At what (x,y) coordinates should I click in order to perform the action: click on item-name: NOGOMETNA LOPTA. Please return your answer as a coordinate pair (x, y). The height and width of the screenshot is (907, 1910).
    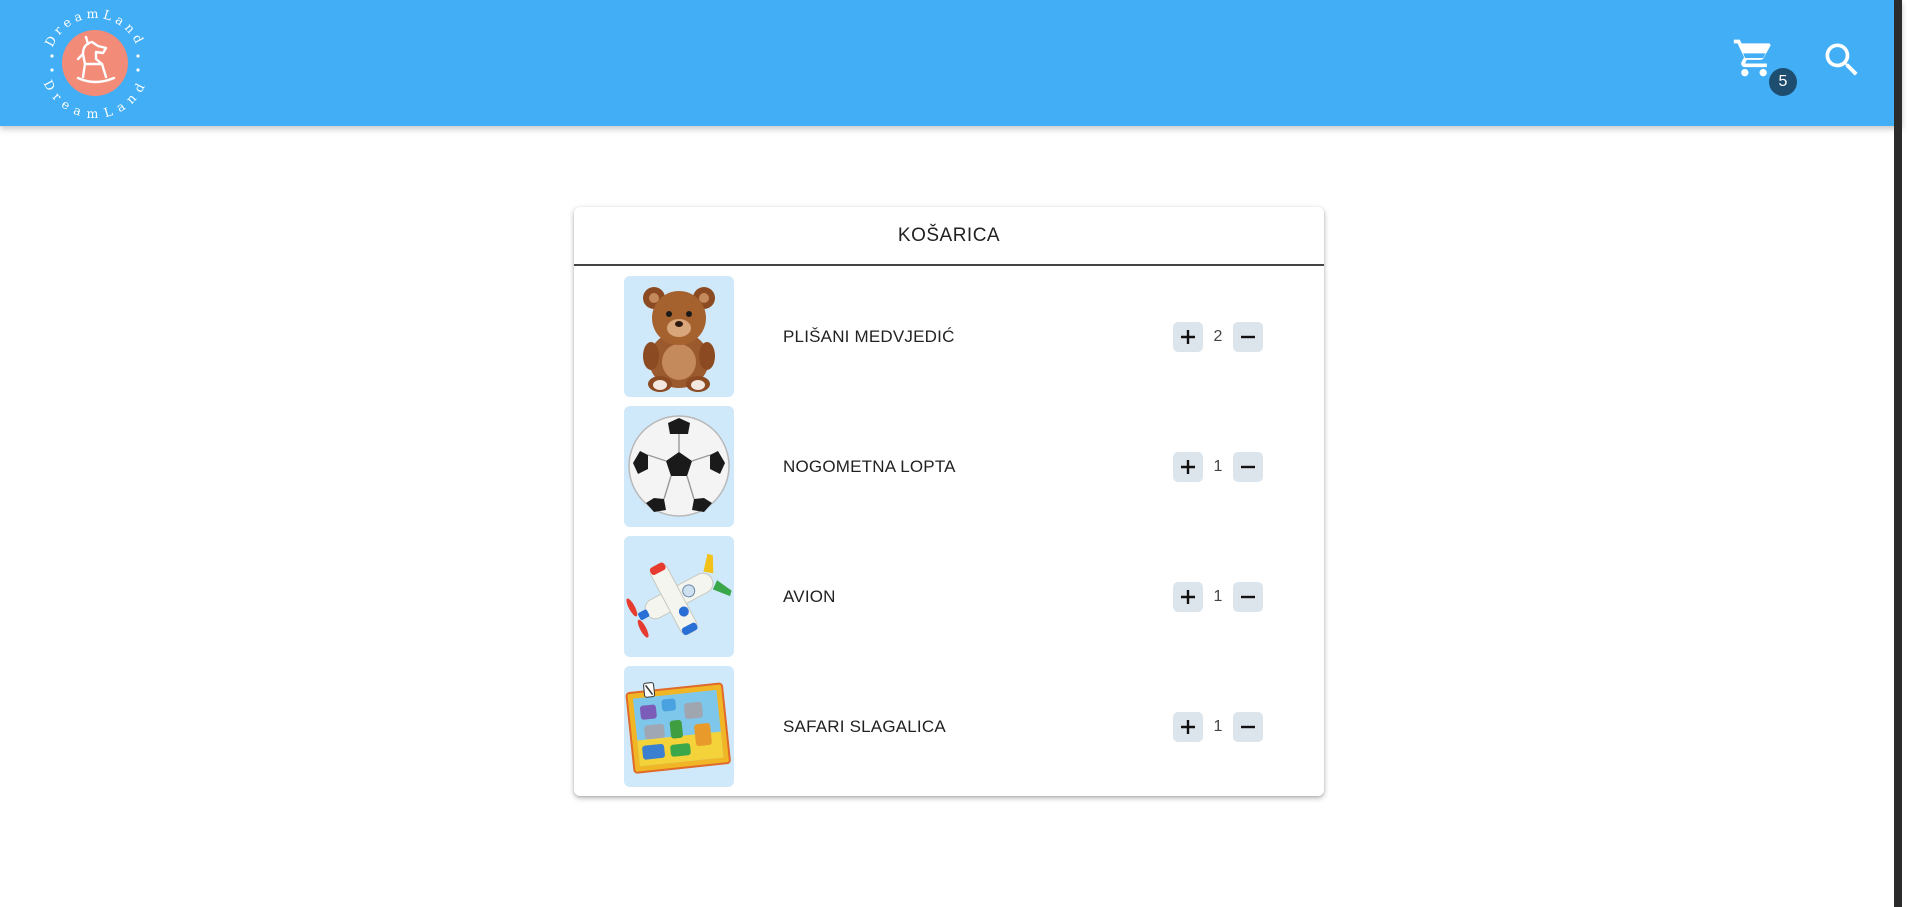
    Looking at the image, I should click on (869, 466).